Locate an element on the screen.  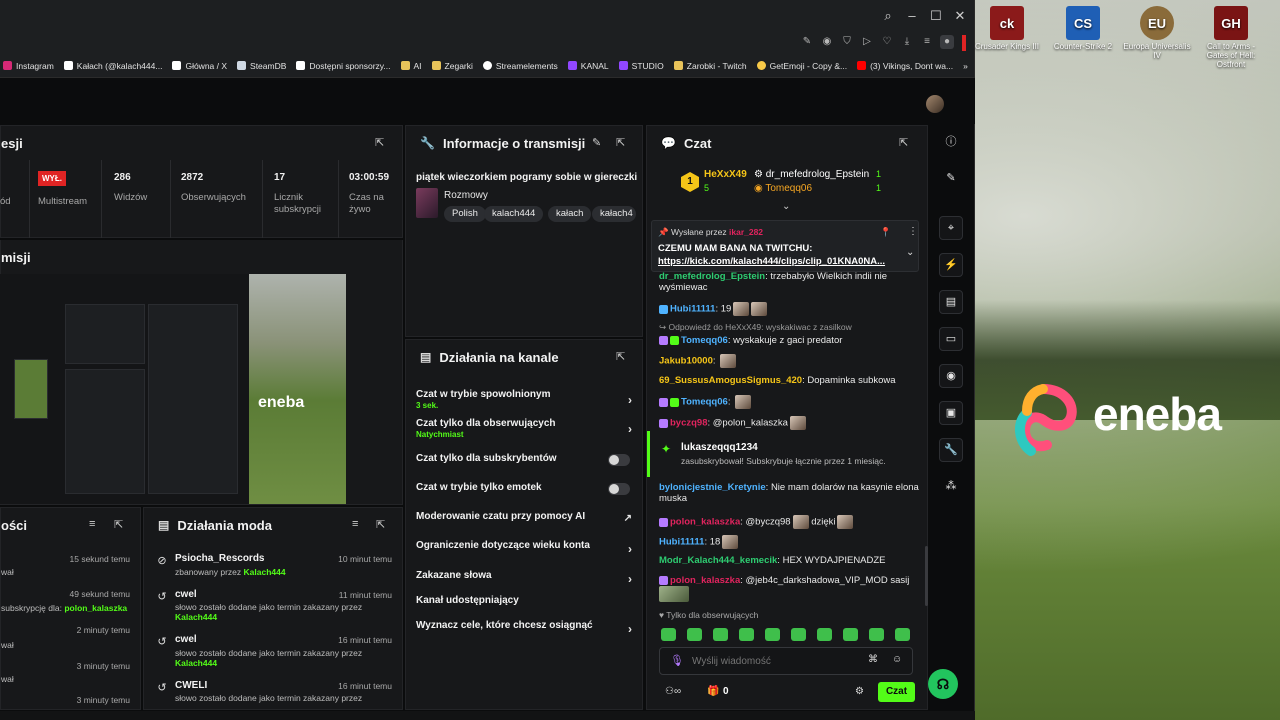
chevron-down-icon: ⌄ is located at coordinates (910, 252).